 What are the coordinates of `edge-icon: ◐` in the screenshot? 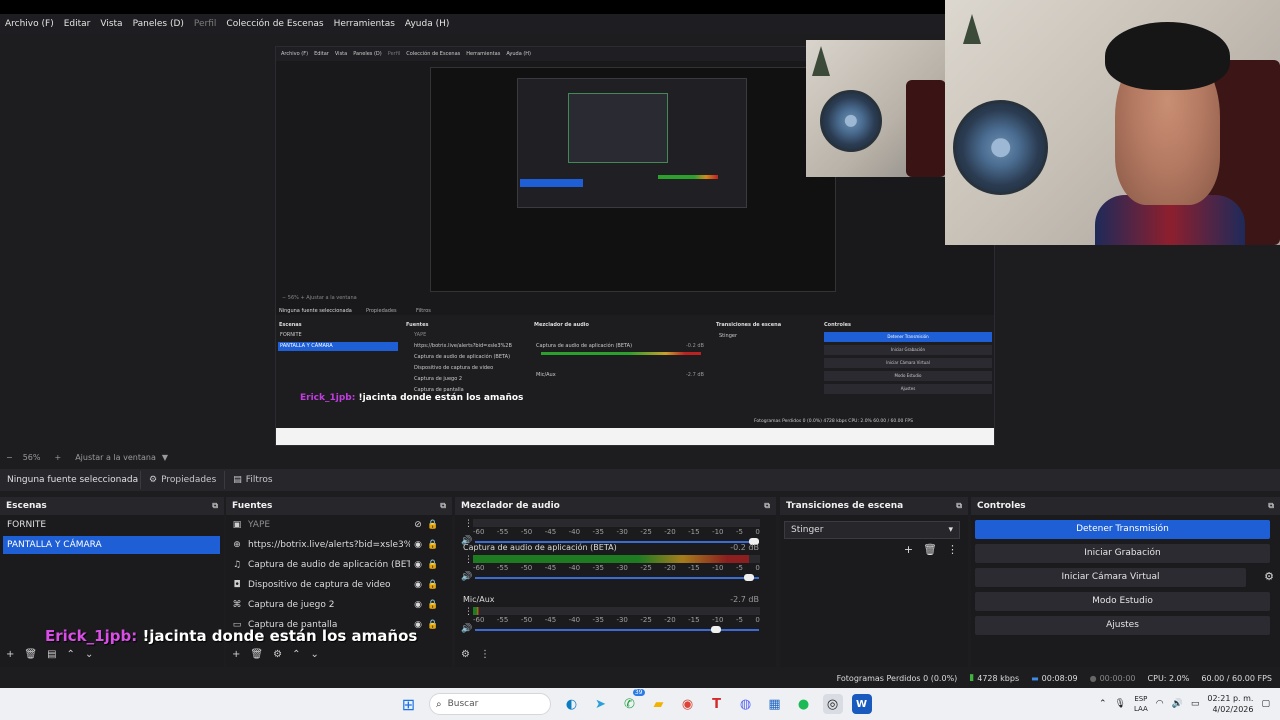 It's located at (572, 704).